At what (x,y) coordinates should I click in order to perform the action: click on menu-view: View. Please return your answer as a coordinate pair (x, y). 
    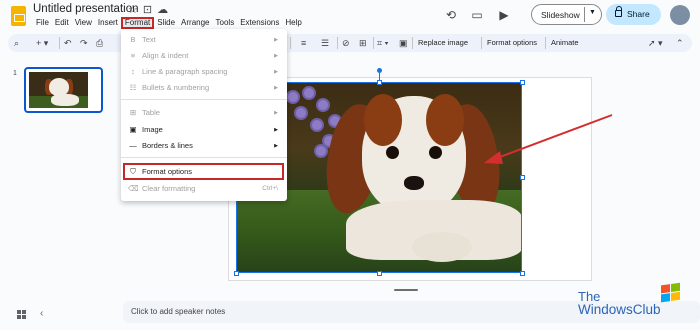
    Looking at the image, I should click on (83, 23).